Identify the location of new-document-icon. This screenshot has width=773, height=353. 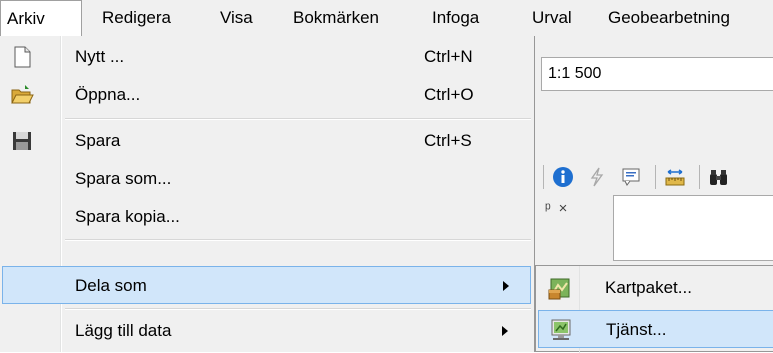
(22, 57).